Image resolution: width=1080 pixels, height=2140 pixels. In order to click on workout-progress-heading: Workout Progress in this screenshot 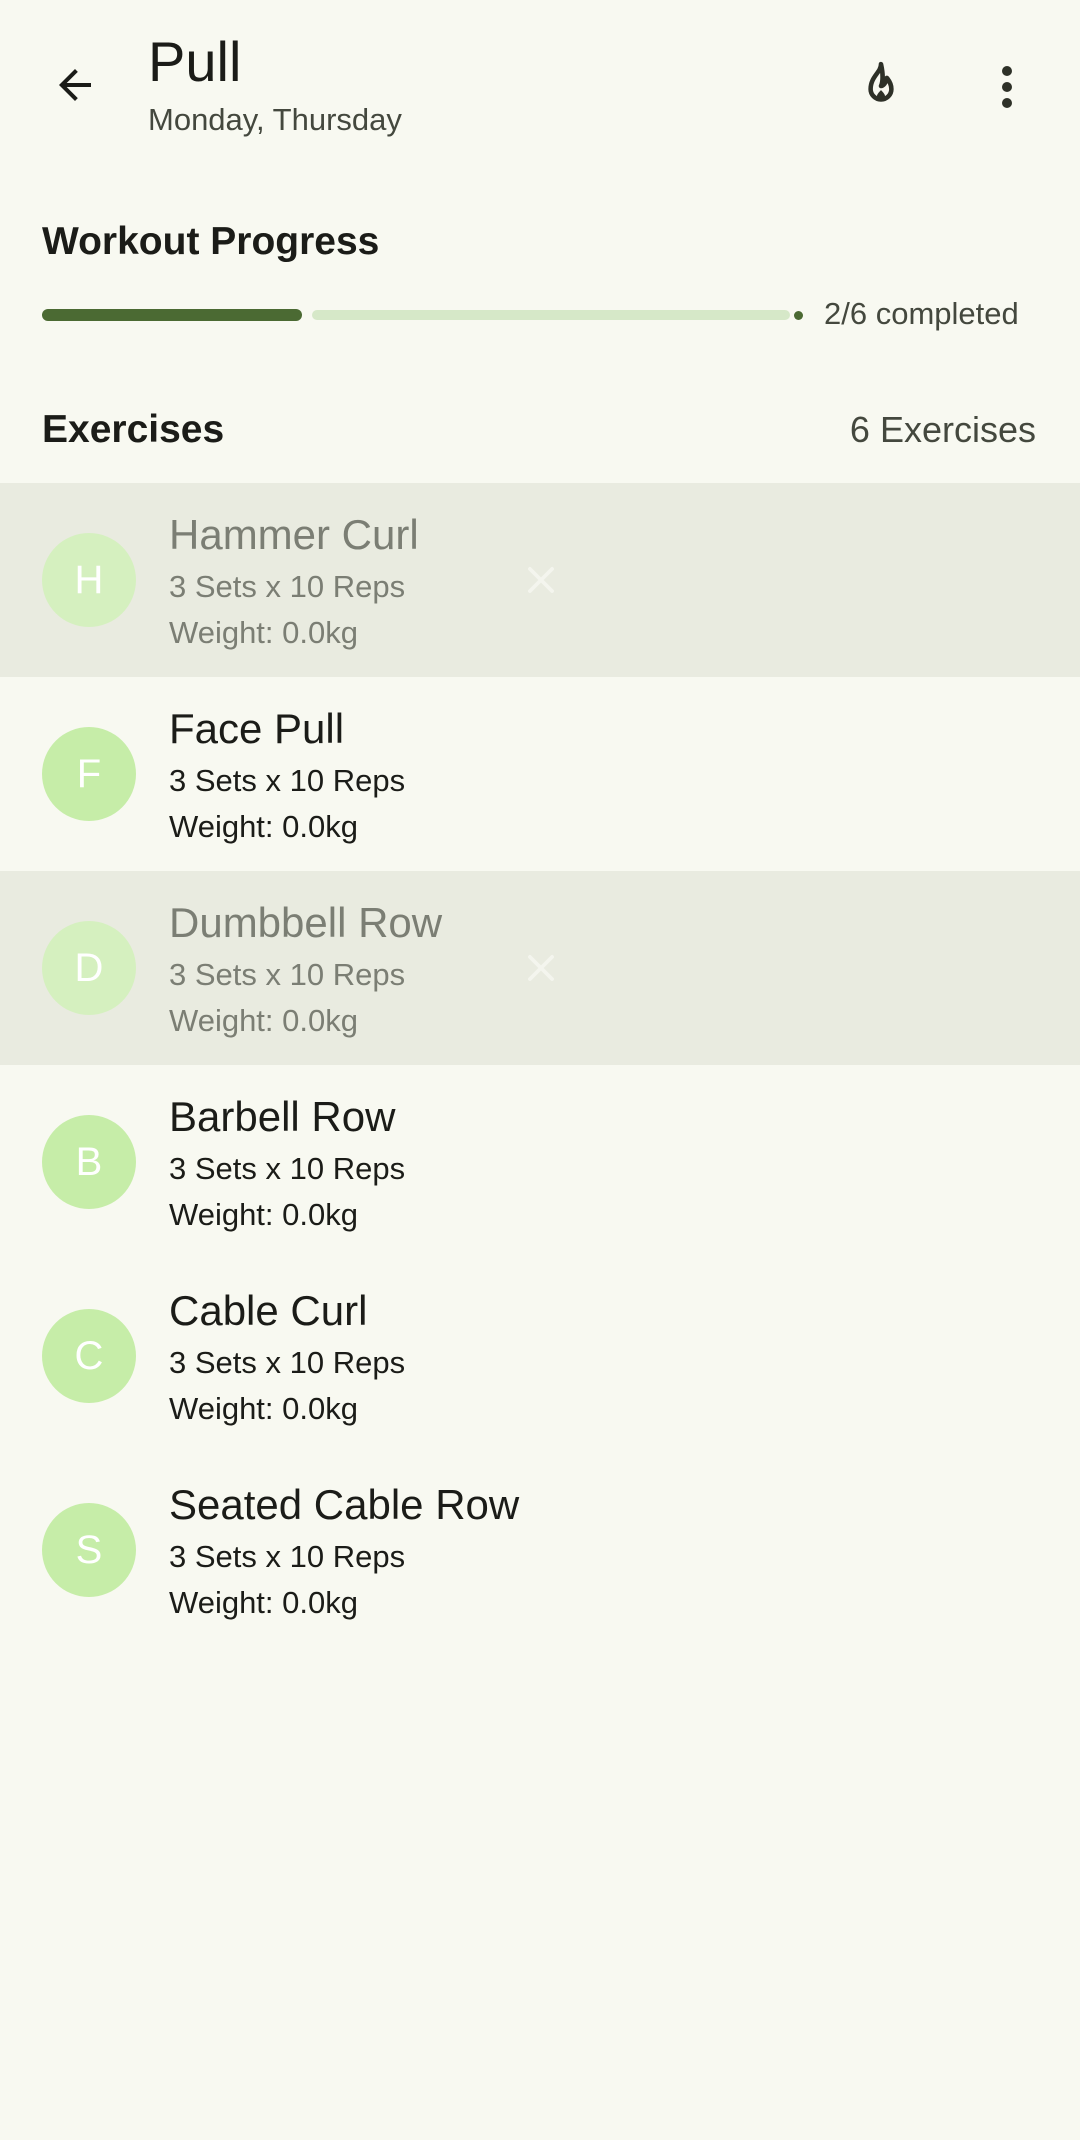, I will do `click(211, 241)`.